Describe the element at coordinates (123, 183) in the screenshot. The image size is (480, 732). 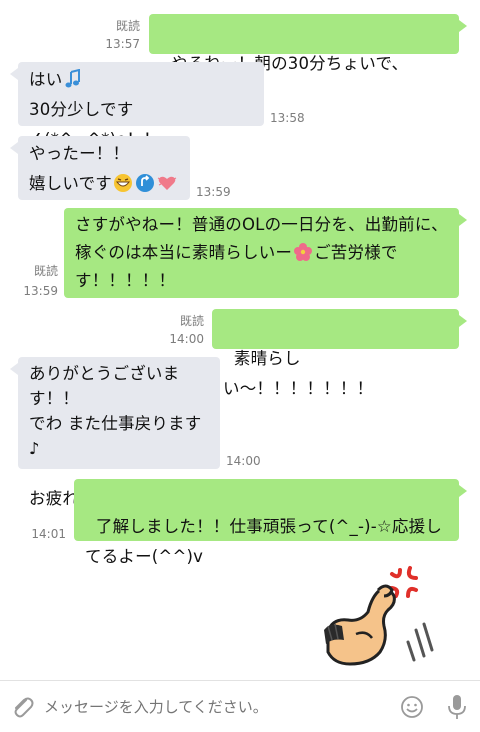
I see `grinning-face-icon` at that location.